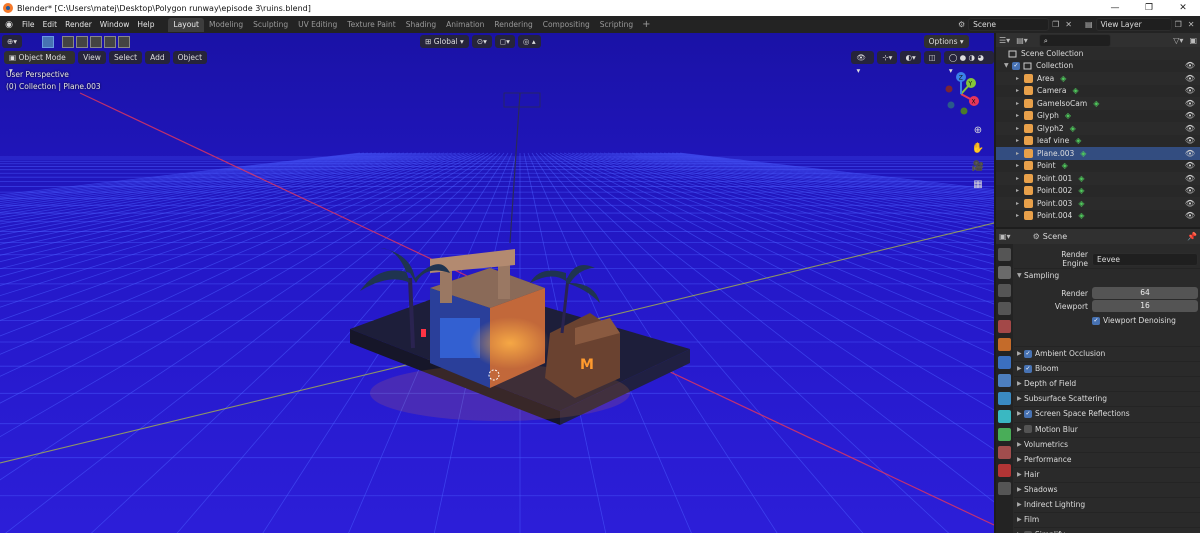 The width and height of the screenshot is (1200, 533). Describe the element at coordinates (78, 24) in the screenshot. I see `menu-render: Render` at that location.